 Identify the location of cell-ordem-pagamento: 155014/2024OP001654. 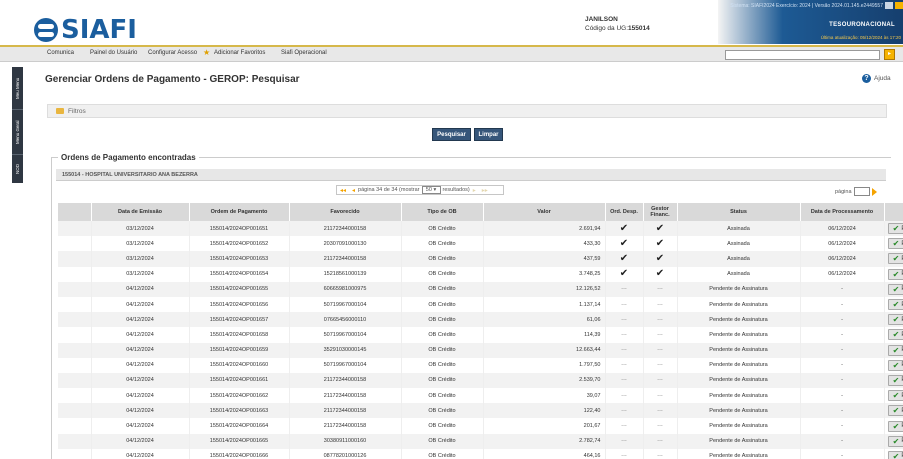
(239, 274).